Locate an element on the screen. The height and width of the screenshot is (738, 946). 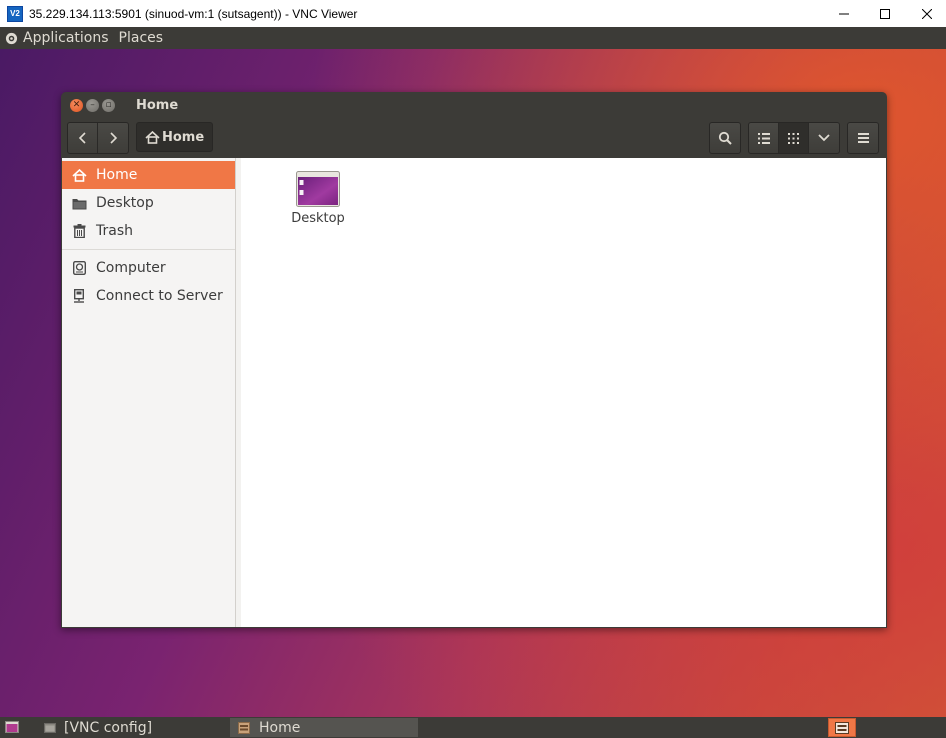
window-icon is located at coordinates (50, 727).